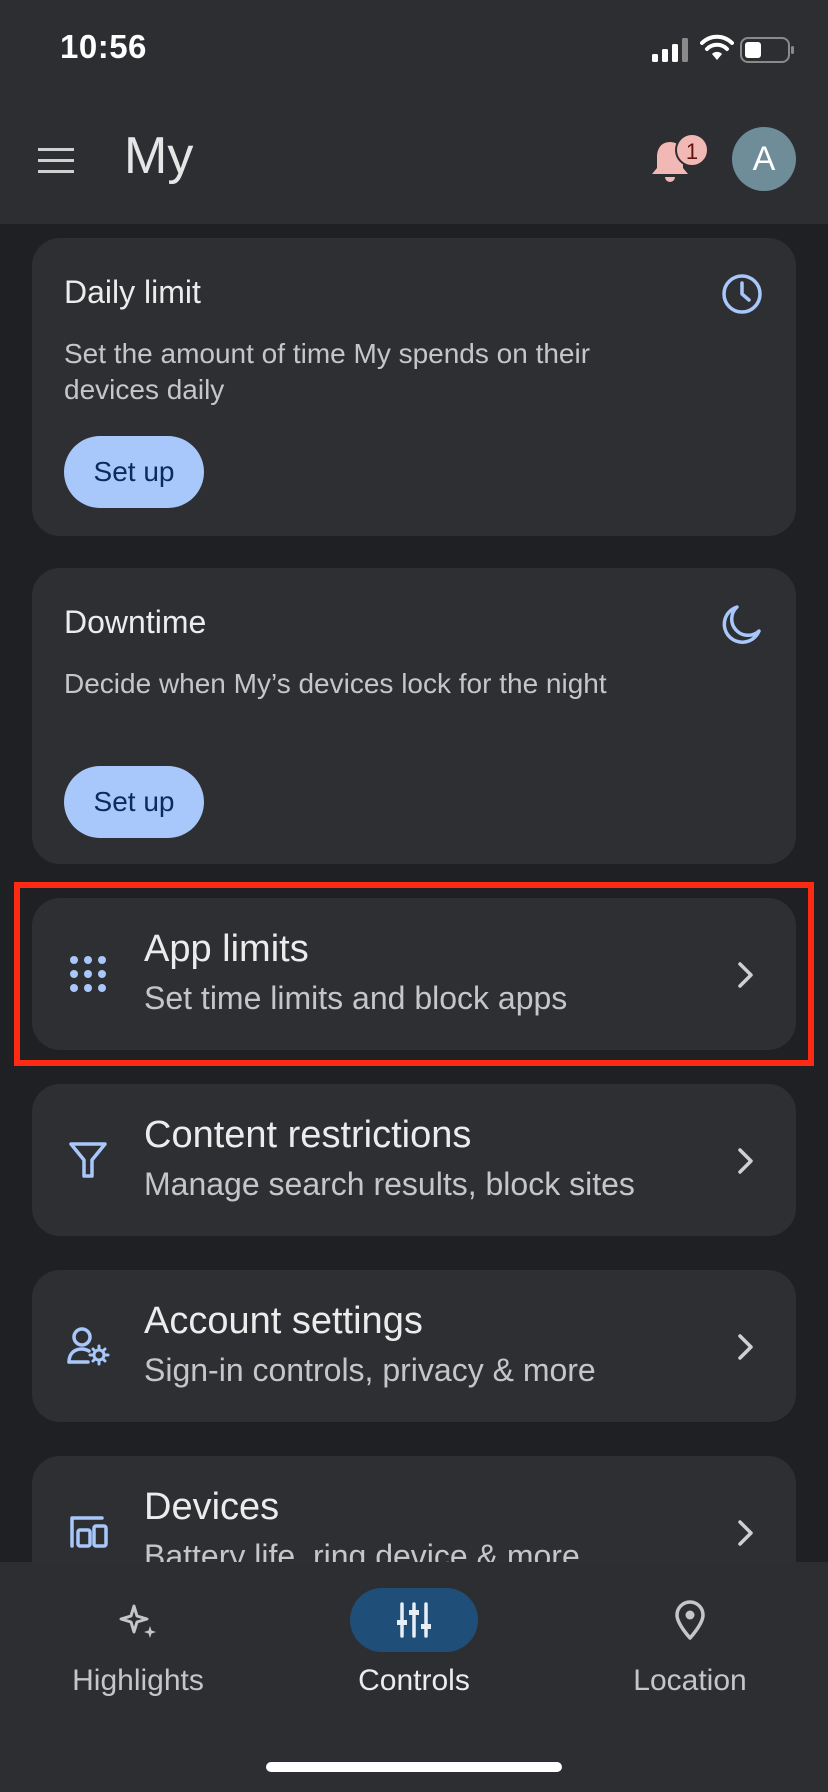 The image size is (828, 1792). Describe the element at coordinates (88, 974) in the screenshot. I see `apps-grid-icon` at that location.